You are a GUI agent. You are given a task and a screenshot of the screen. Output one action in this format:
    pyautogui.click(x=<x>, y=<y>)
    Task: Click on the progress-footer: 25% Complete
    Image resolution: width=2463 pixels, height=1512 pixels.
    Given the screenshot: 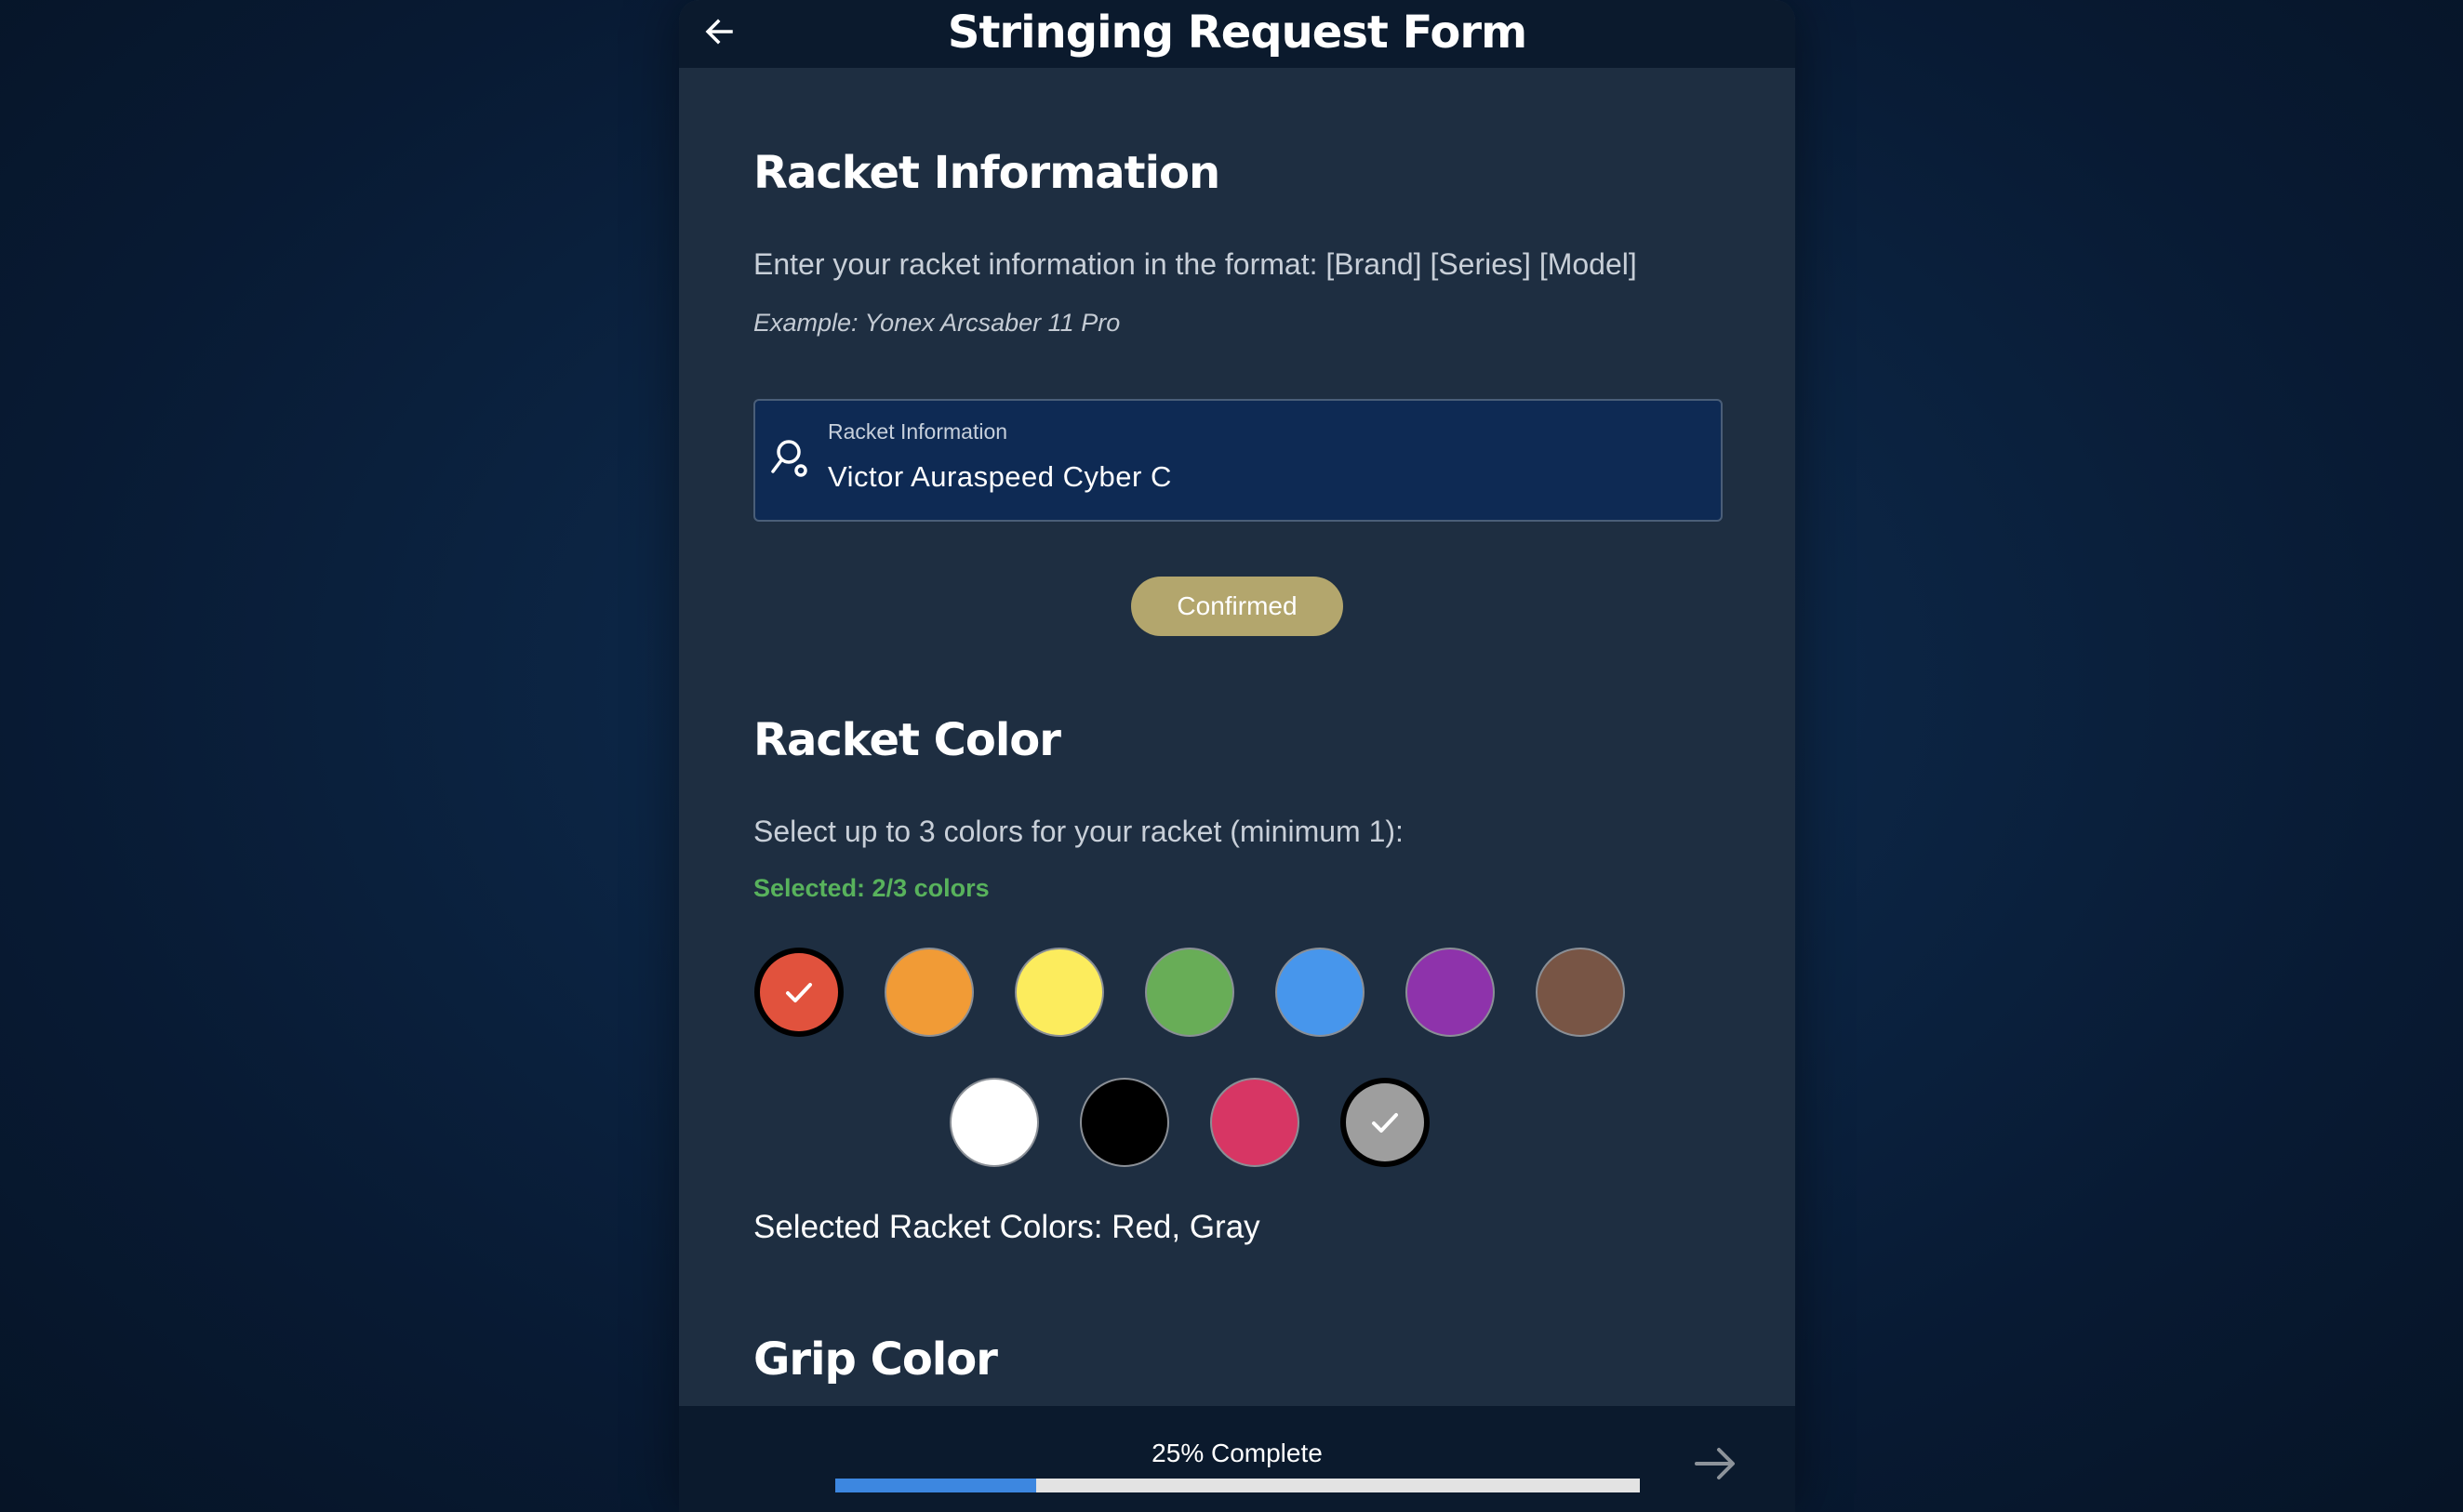 What is the action you would take?
    pyautogui.click(x=1237, y=1459)
    